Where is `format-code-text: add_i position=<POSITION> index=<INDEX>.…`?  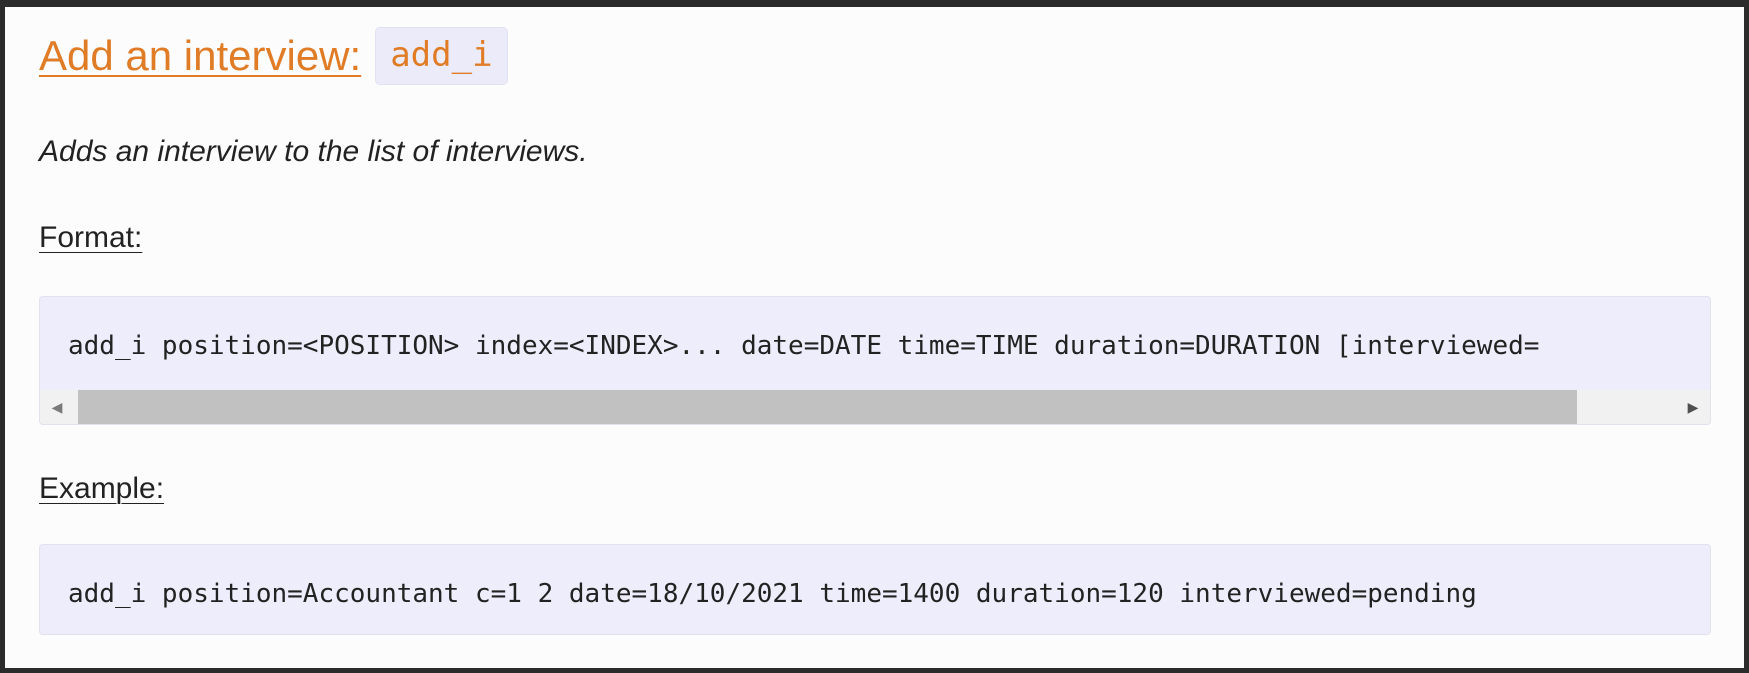
format-code-text: add_i position=<POSITION> index=<INDEX>.… is located at coordinates (804, 346).